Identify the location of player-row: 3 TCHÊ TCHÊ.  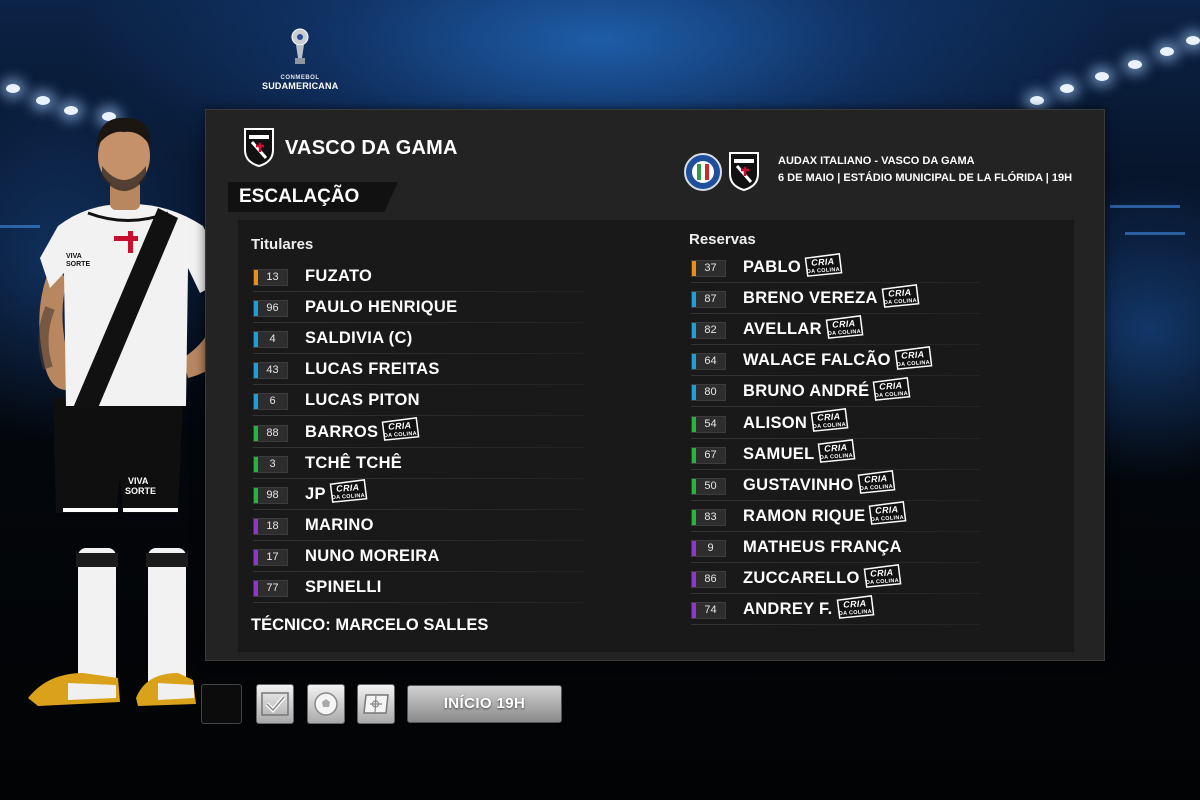
(418, 464).